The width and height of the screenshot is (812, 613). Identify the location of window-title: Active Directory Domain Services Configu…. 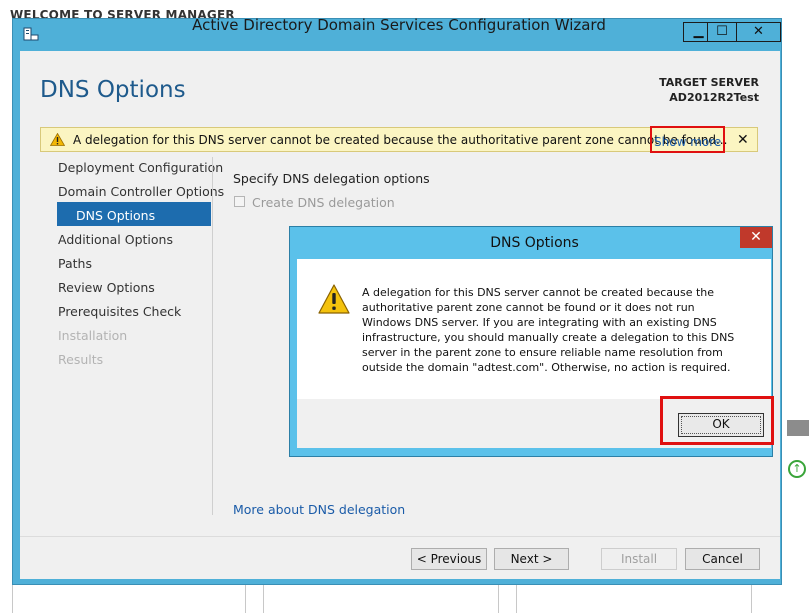
(399, 25).